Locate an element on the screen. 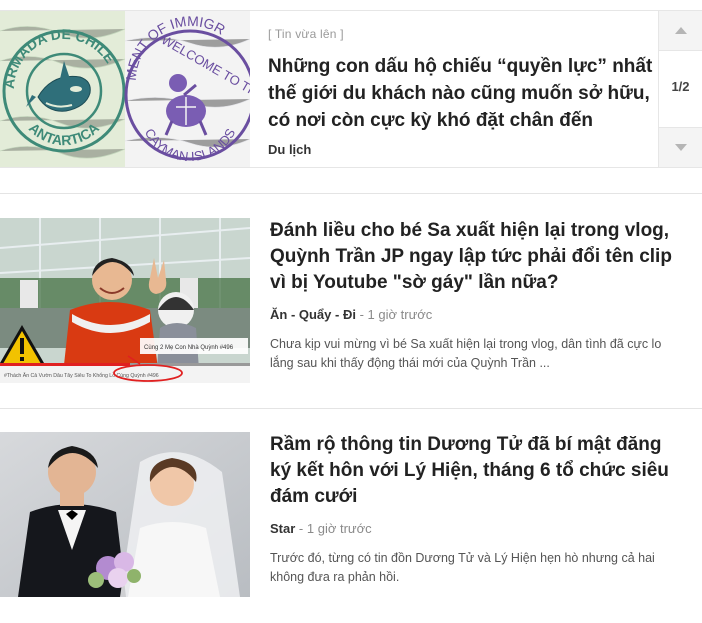 The height and width of the screenshot is (623, 702). wedding-photo-image is located at coordinates (125, 514).